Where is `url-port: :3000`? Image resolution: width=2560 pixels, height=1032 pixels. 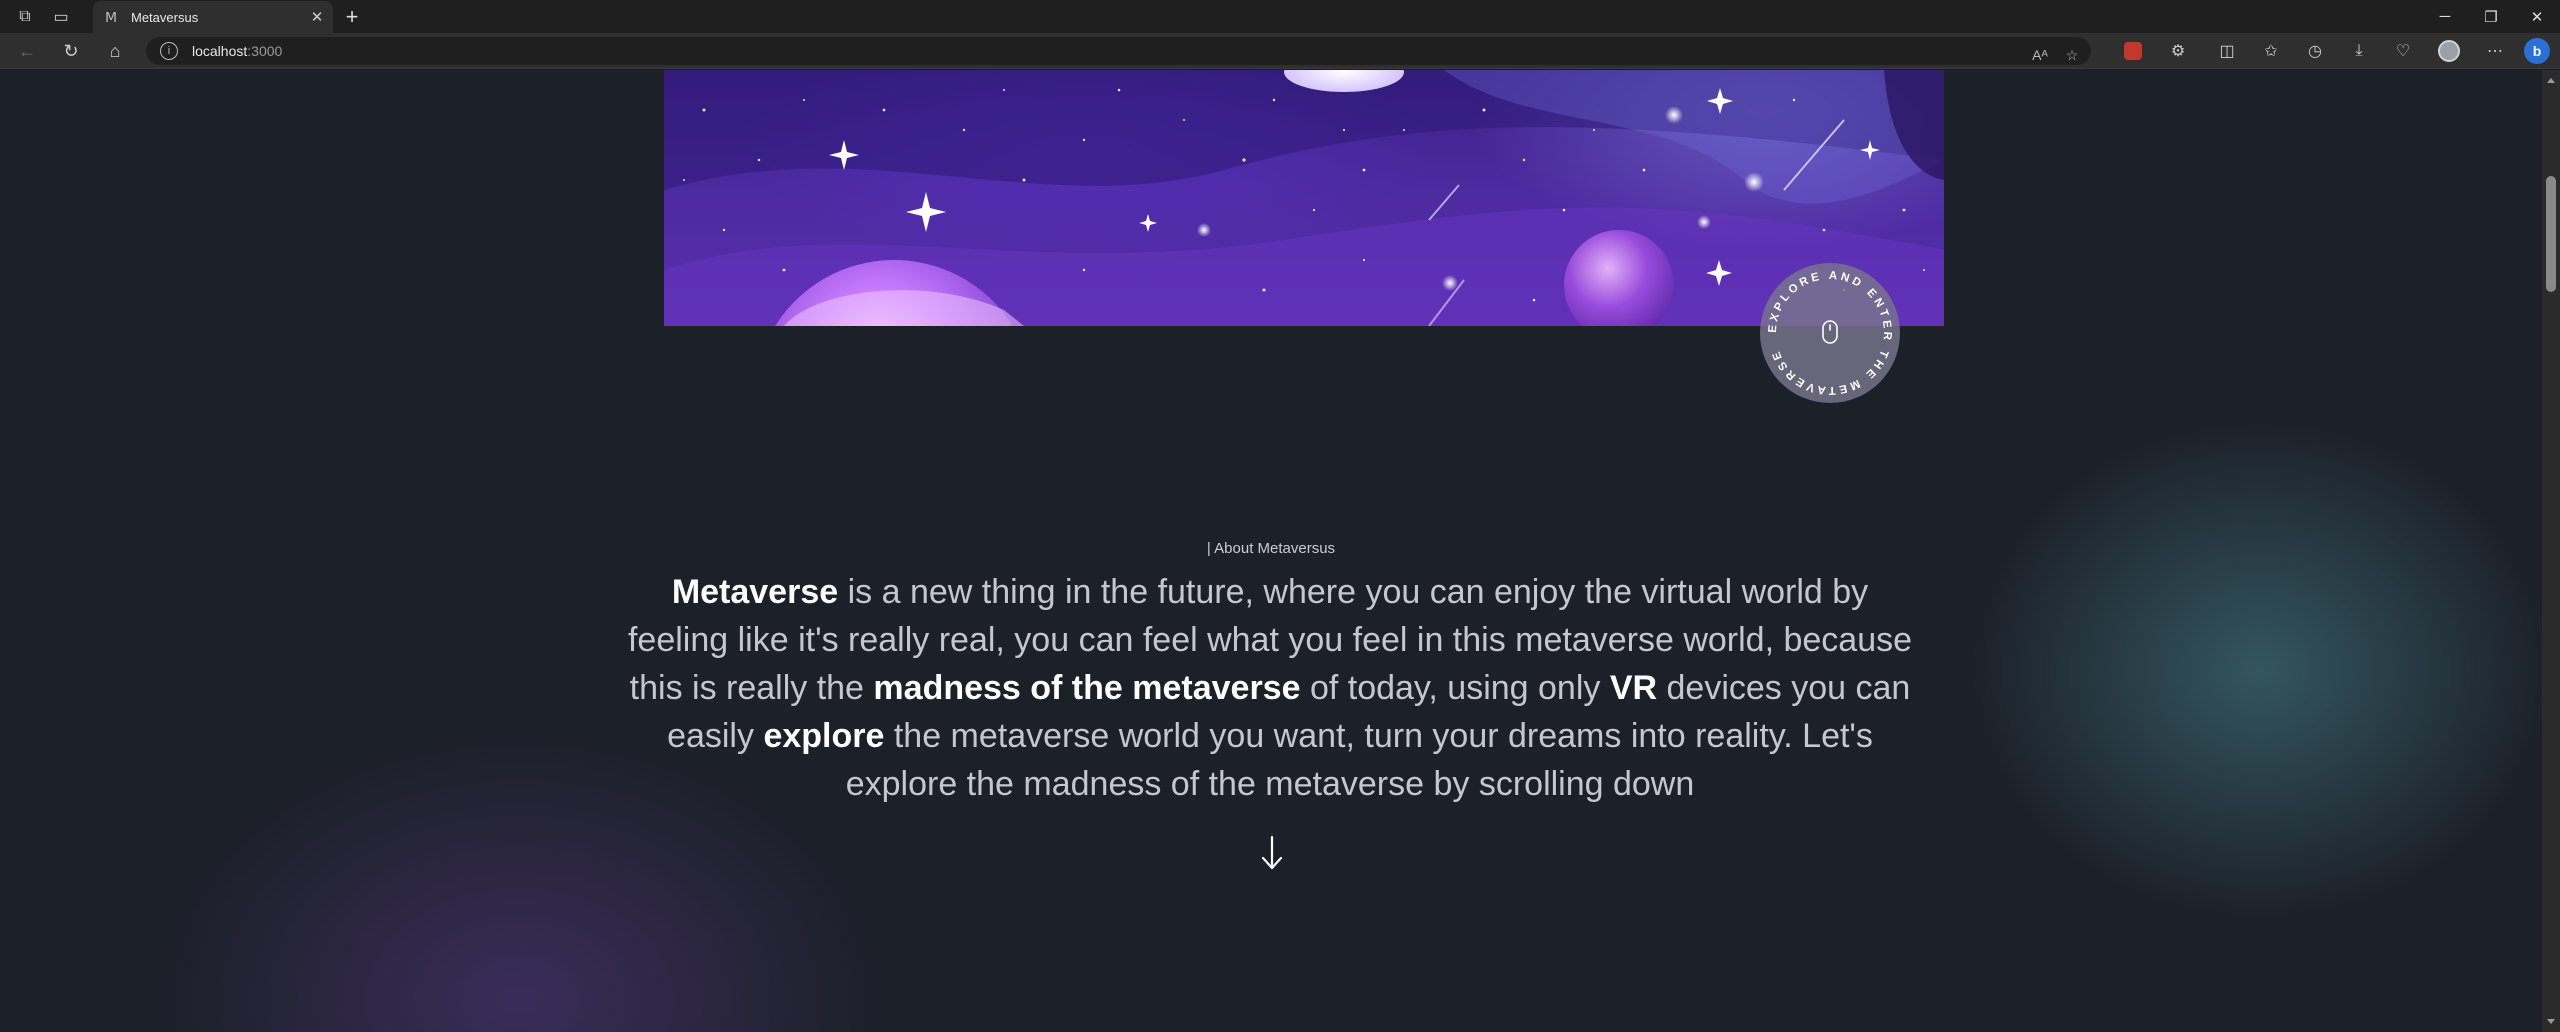
url-port: :3000 is located at coordinates (265, 51).